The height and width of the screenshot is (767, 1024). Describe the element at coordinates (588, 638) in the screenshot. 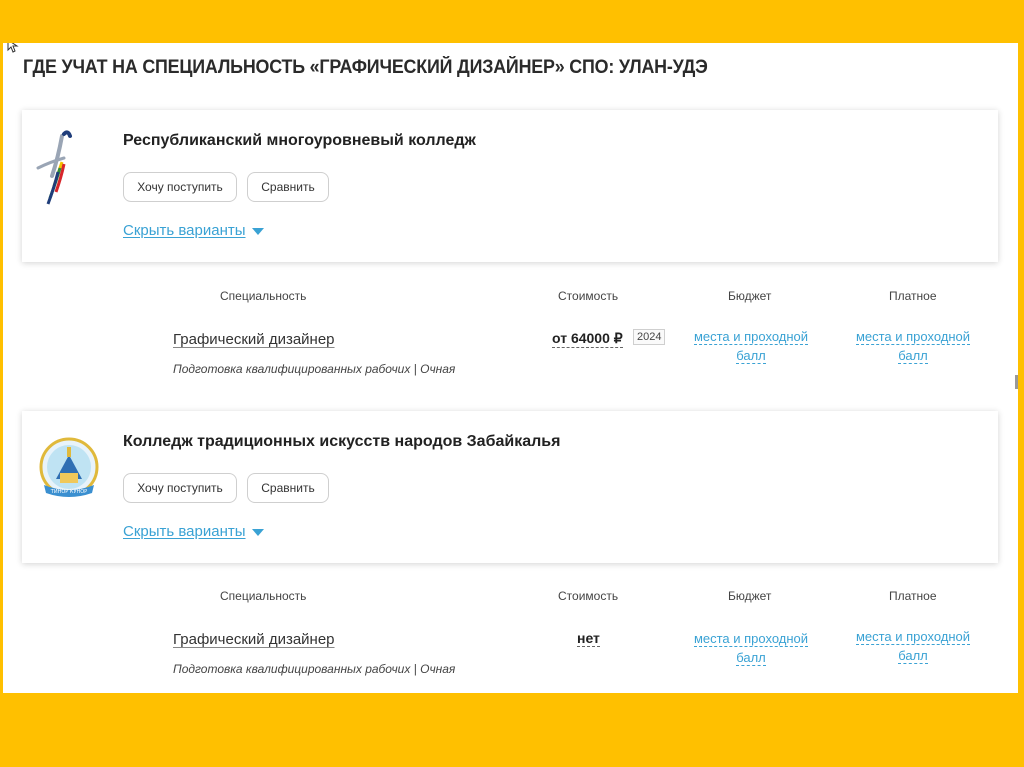

I see `program-cost: нет` at that location.